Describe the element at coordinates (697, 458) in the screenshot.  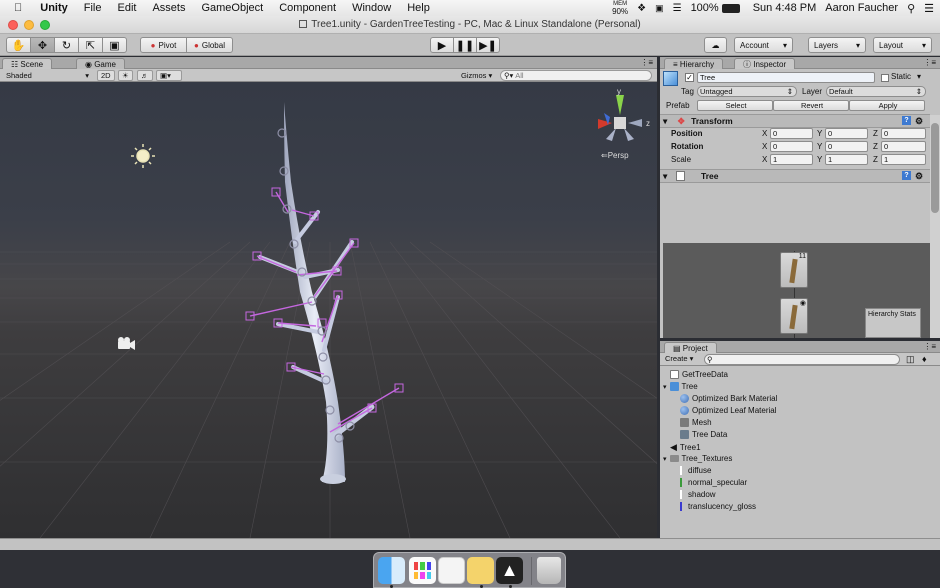
I see `project-item-tree-textures: ▾ Tree_Textures` at that location.